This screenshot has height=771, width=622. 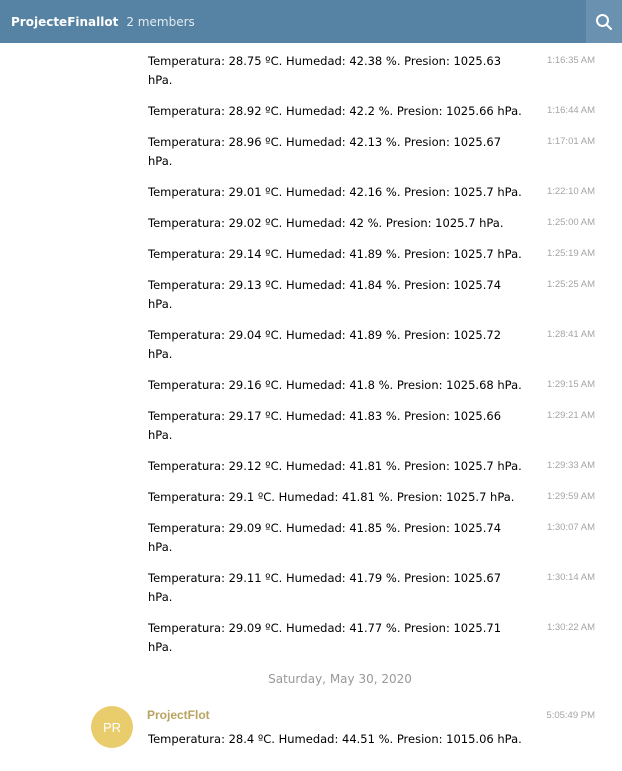 What do you see at coordinates (160, 22) in the screenshot?
I see `member-count: 2 members` at bounding box center [160, 22].